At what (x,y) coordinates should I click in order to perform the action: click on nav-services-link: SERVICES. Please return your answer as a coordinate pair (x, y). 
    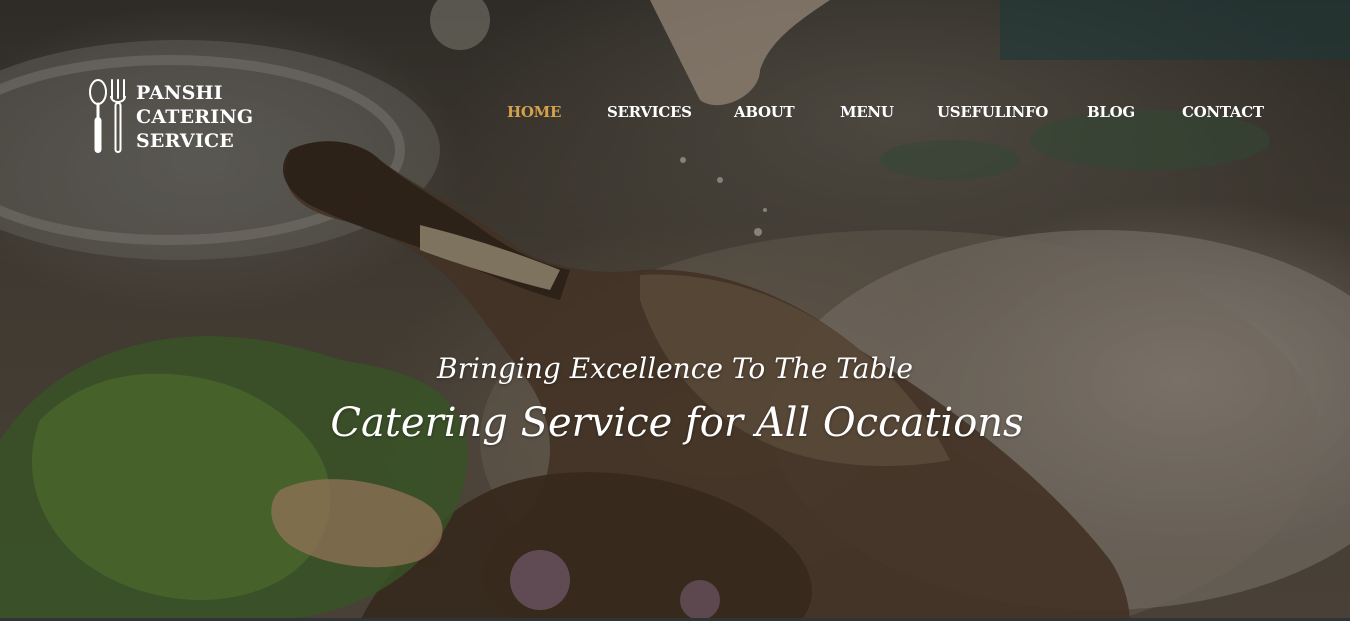
    Looking at the image, I should click on (649, 112).